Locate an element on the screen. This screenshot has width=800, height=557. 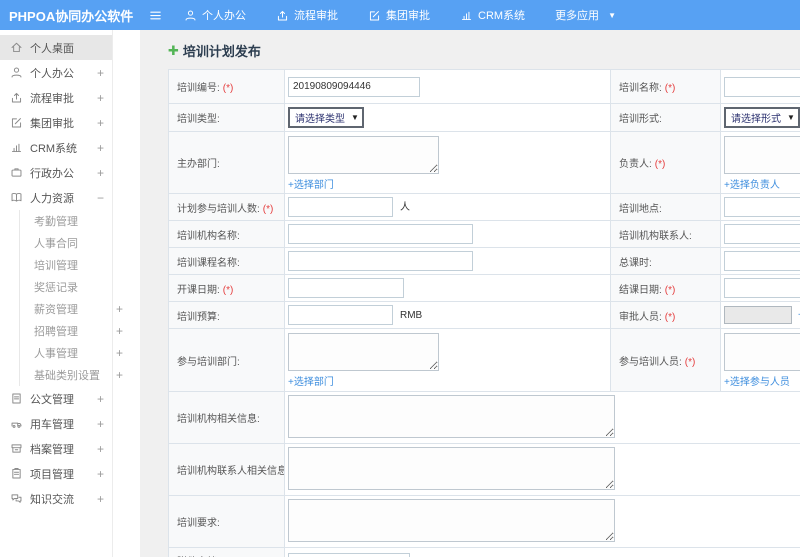
total-hours-input is located at coordinates (762, 261).